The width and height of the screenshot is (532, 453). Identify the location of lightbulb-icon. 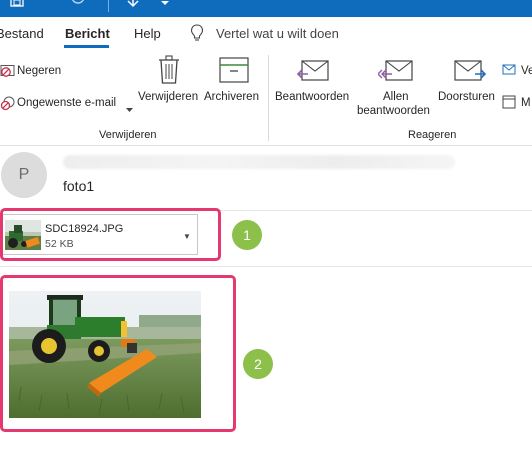
(197, 33).